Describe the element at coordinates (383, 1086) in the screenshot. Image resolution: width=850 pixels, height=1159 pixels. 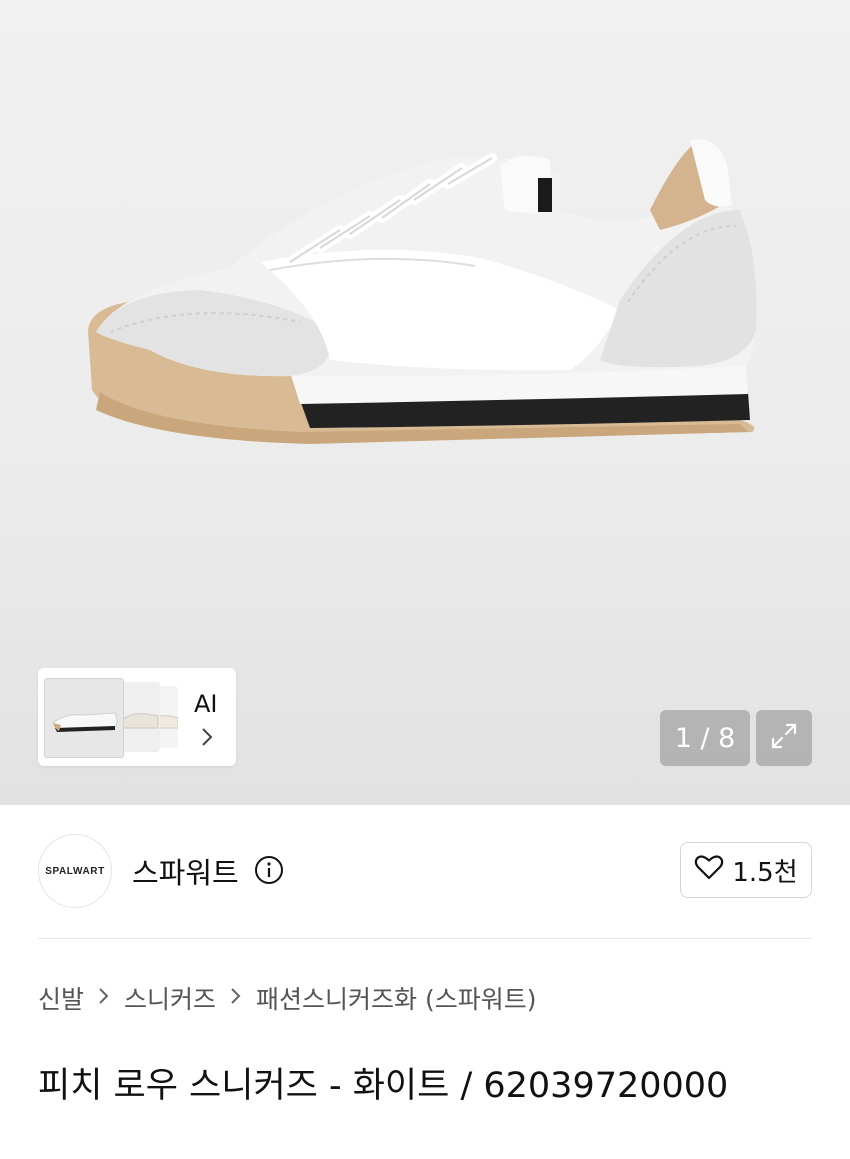
I see `product-title: 피치 로우 스니커즈 - 화이트 / 62039720000` at that location.